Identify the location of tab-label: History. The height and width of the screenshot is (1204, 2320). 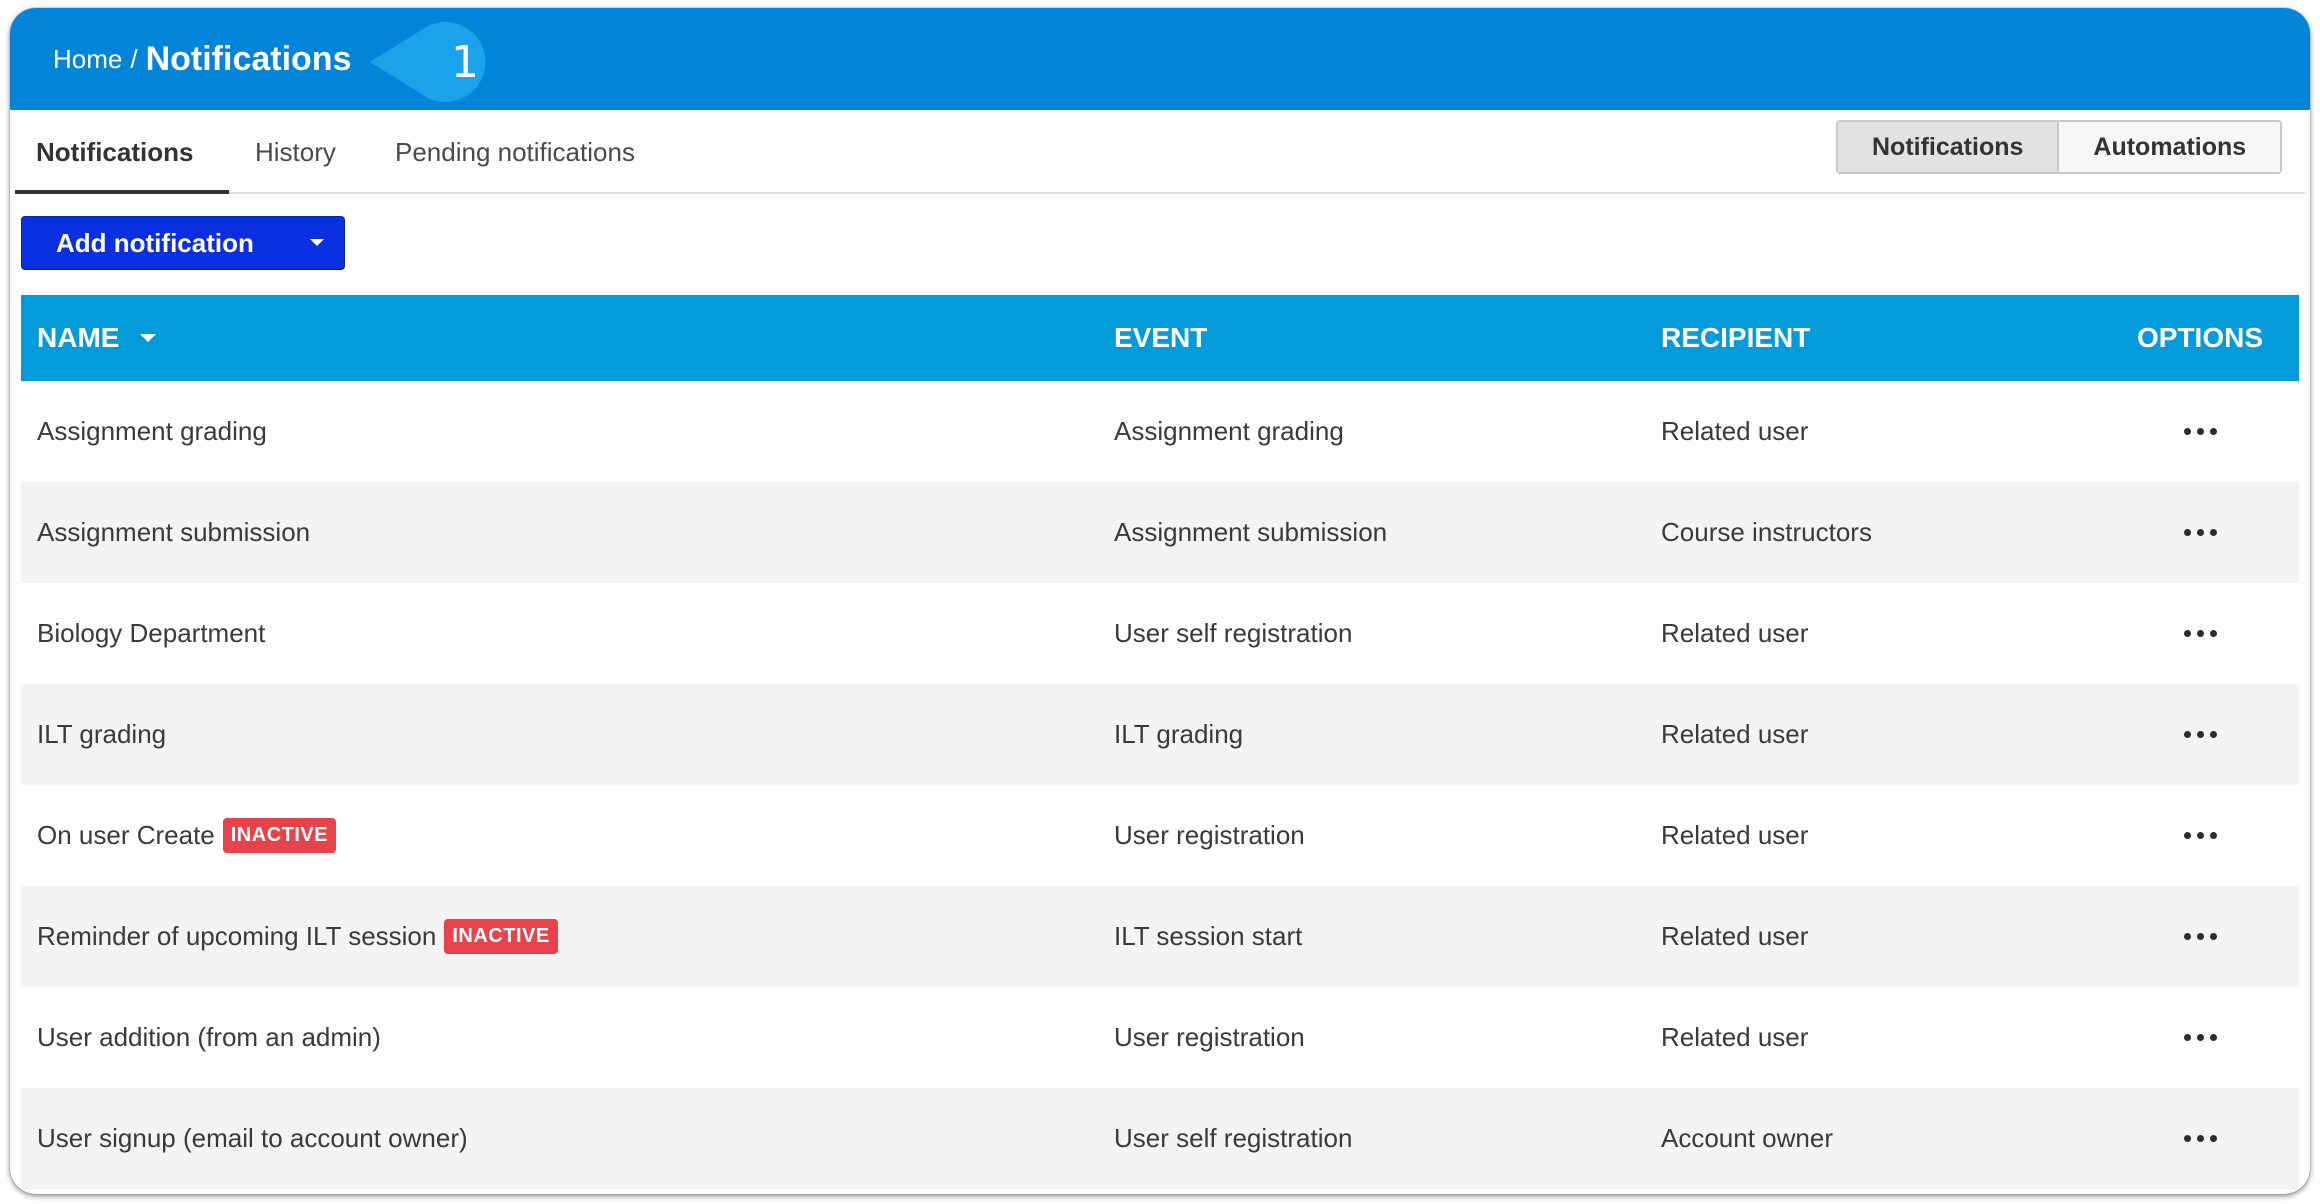
(295, 151).